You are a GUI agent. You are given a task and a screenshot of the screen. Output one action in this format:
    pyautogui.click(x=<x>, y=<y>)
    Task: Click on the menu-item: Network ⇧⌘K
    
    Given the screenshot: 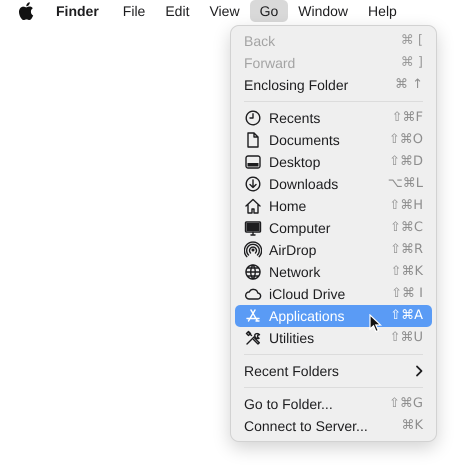 What is the action you would take?
    pyautogui.click(x=333, y=272)
    